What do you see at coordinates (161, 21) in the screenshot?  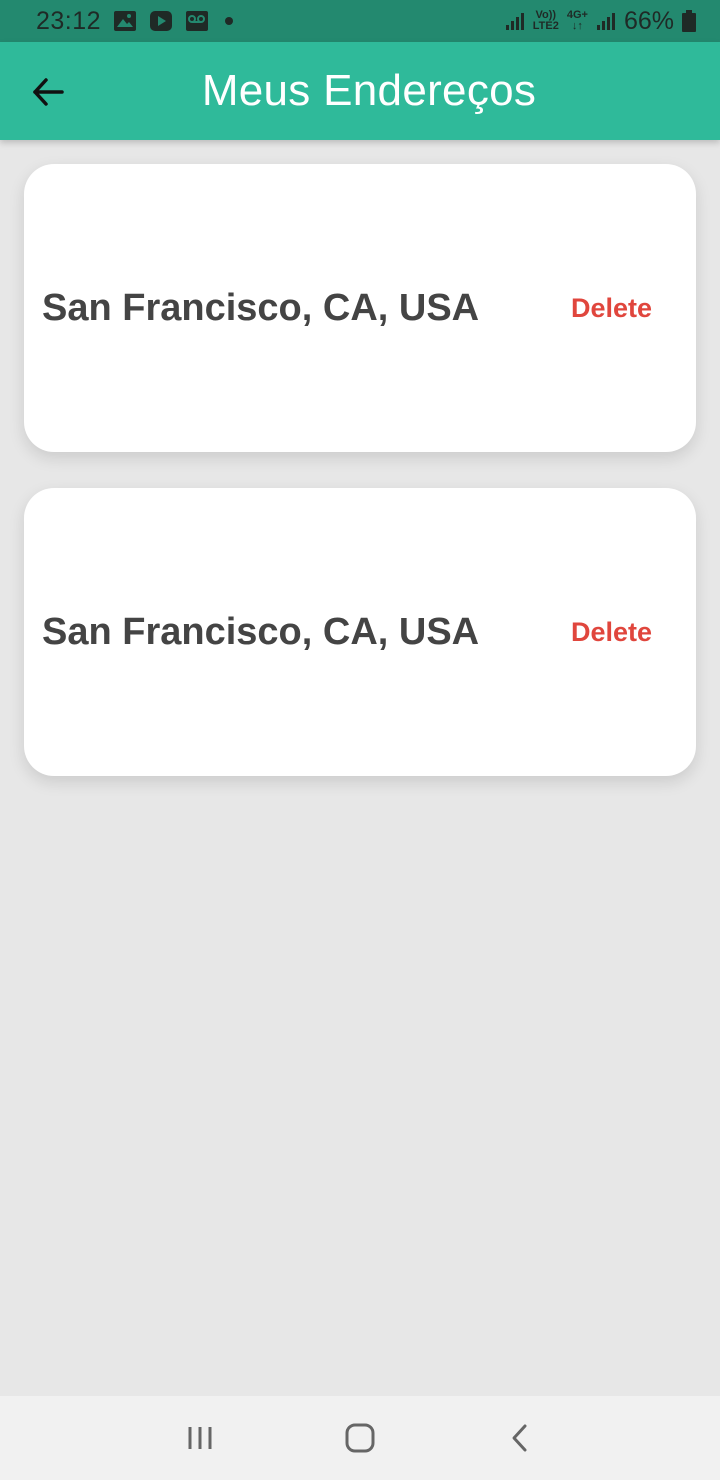 I see `video-app-icon` at bounding box center [161, 21].